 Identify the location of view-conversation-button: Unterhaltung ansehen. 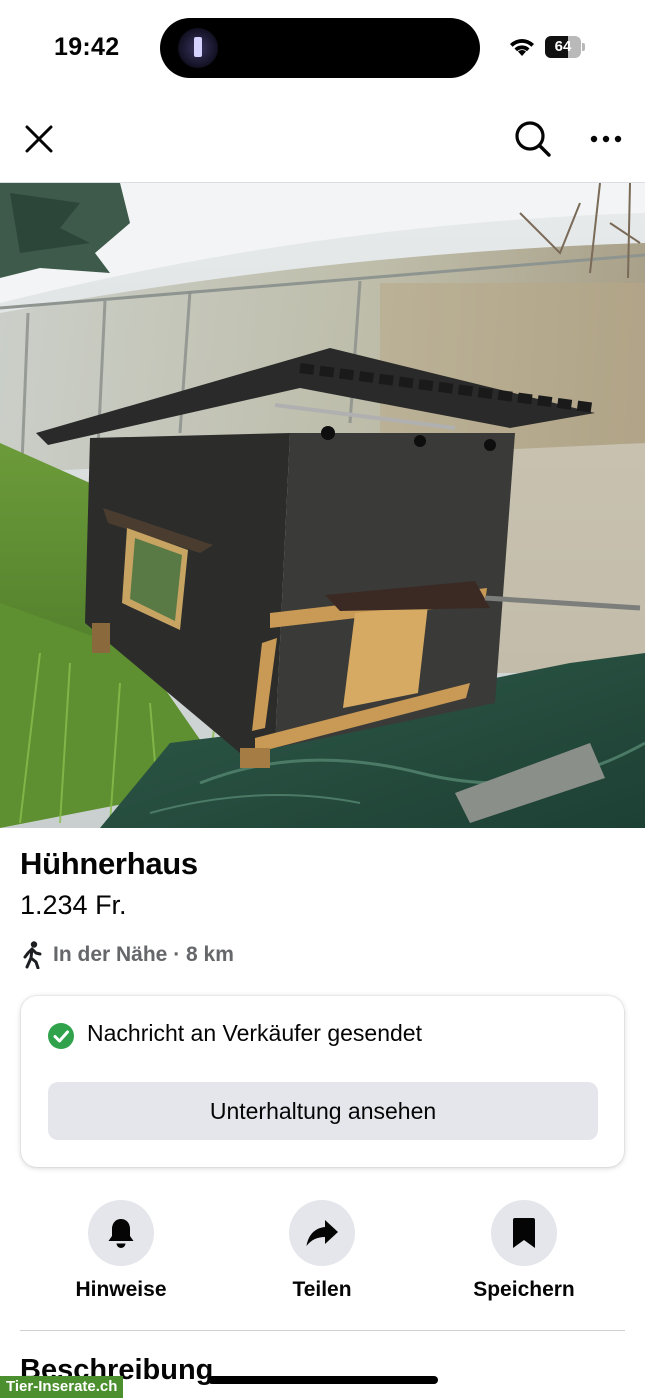
(323, 1111).